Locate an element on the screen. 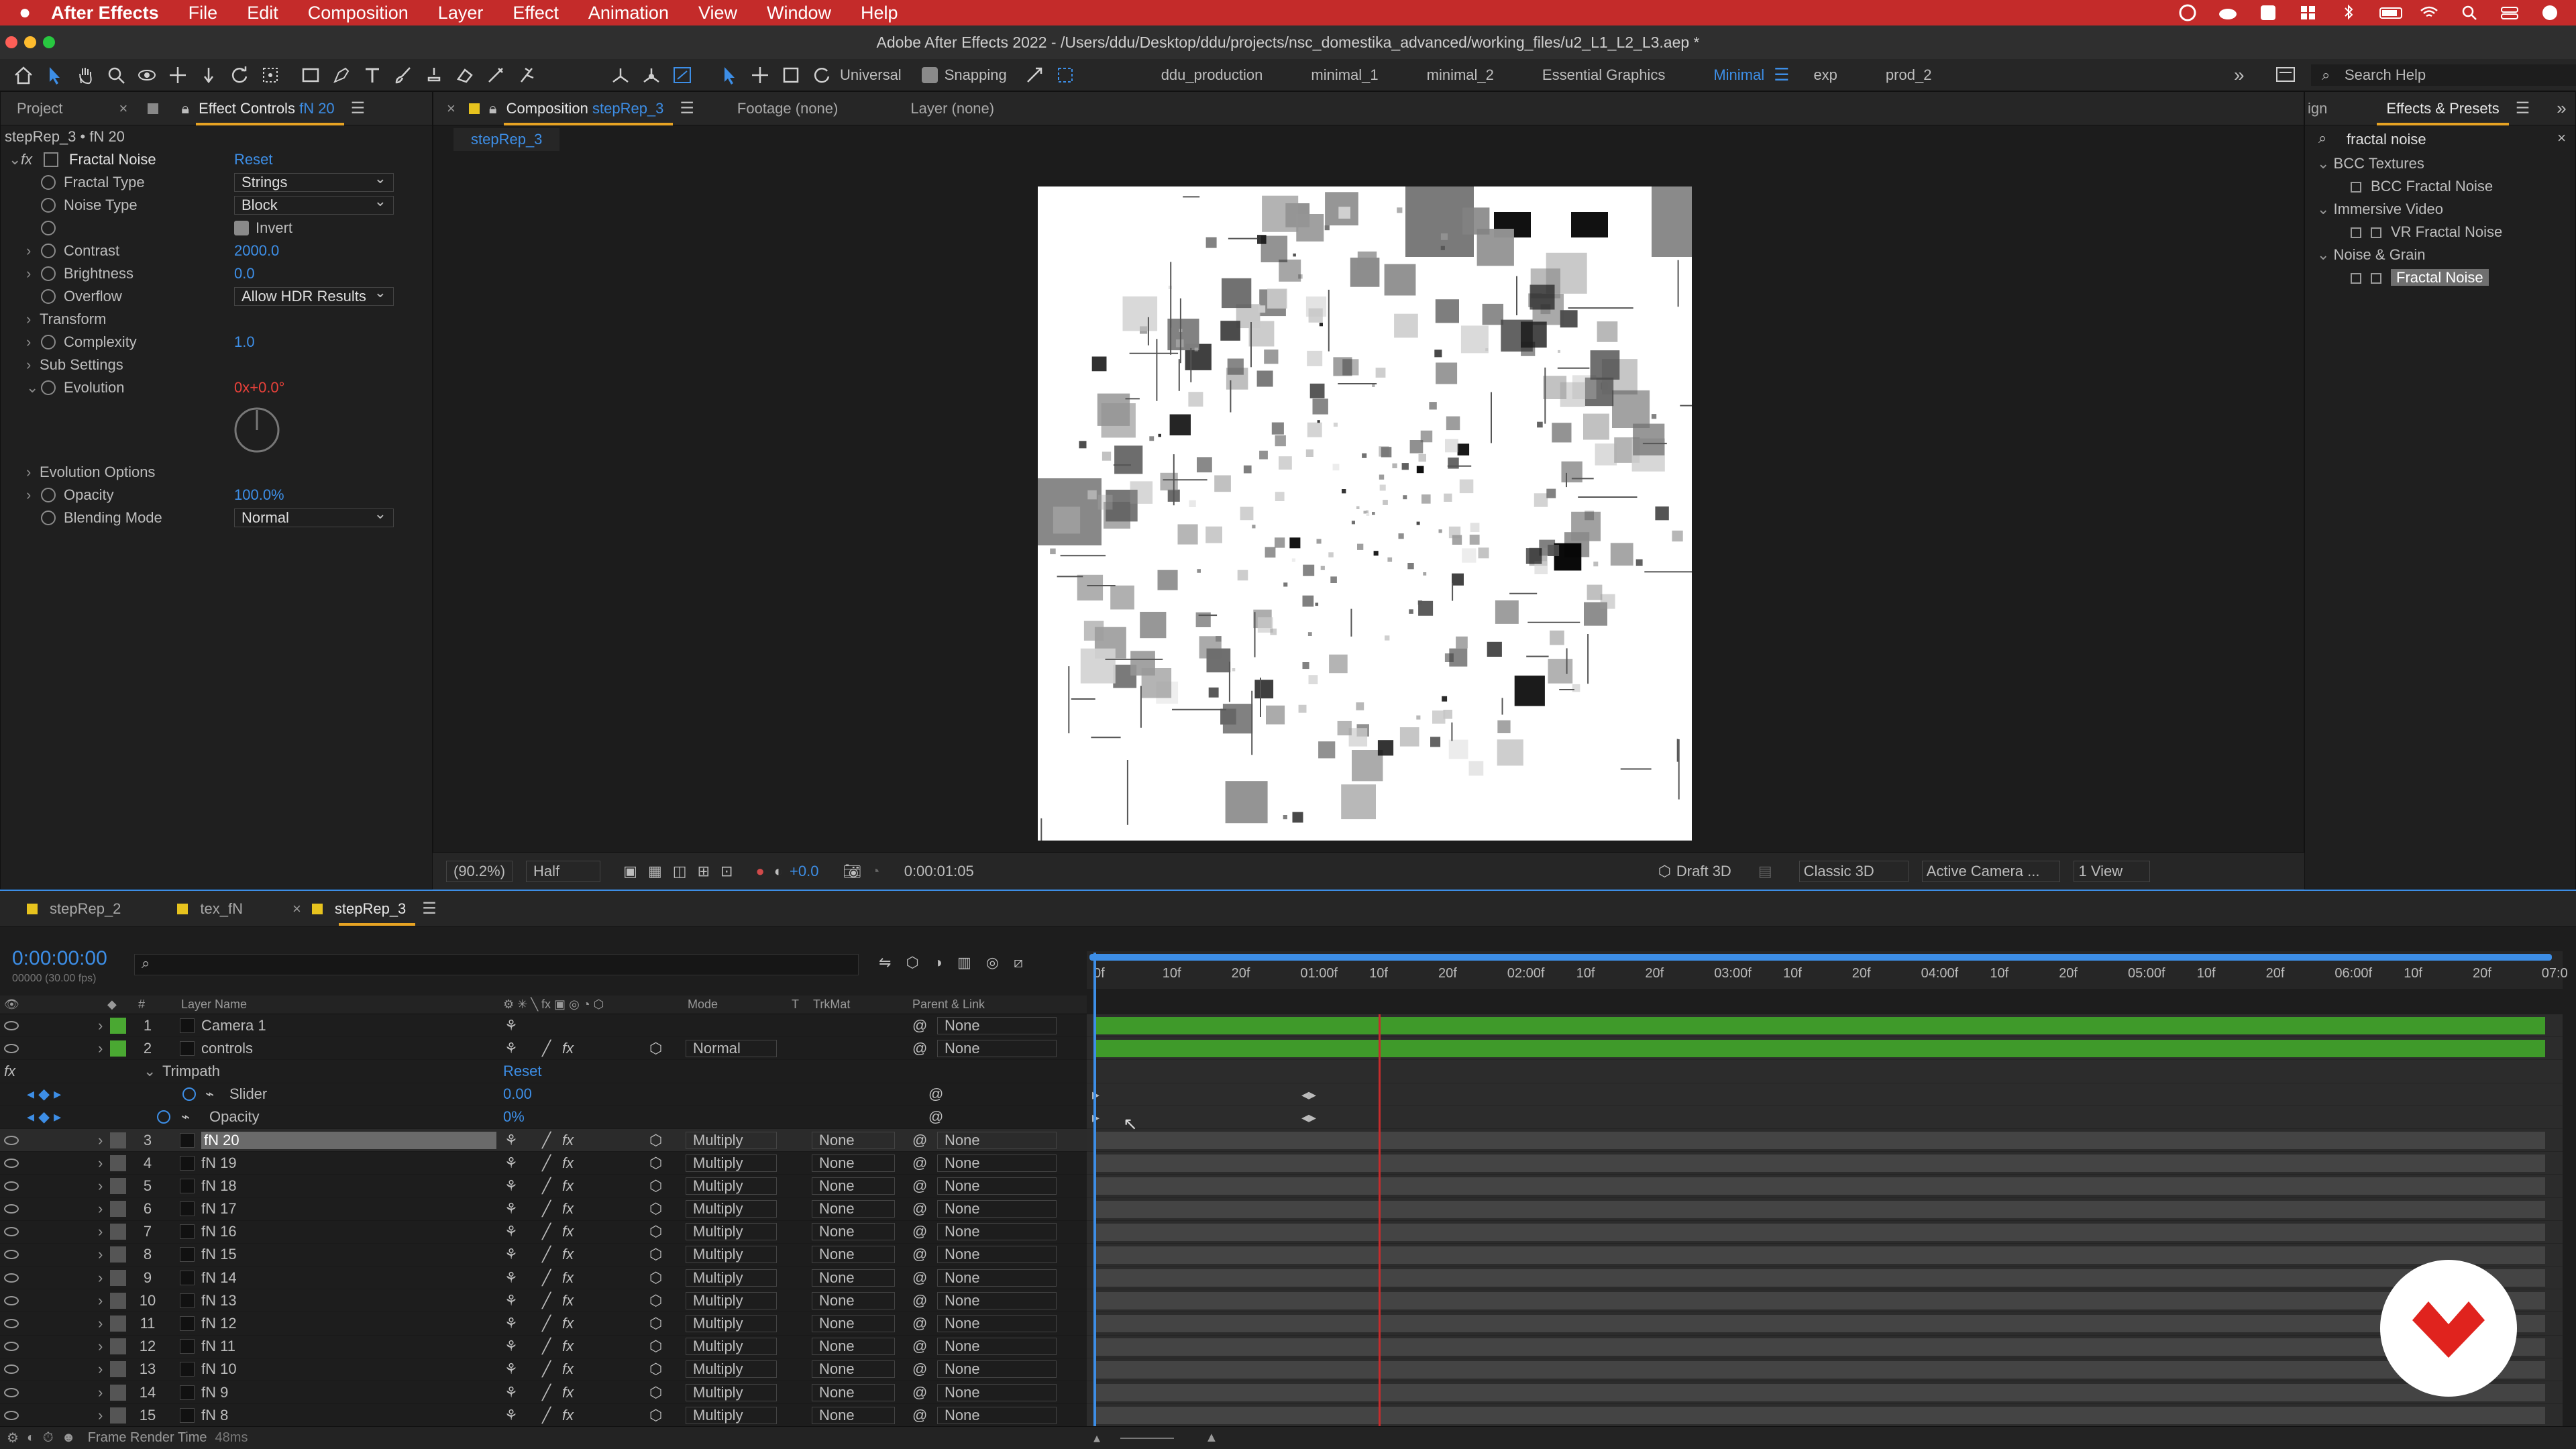  layer-name: fN 15 is located at coordinates (219, 1254).